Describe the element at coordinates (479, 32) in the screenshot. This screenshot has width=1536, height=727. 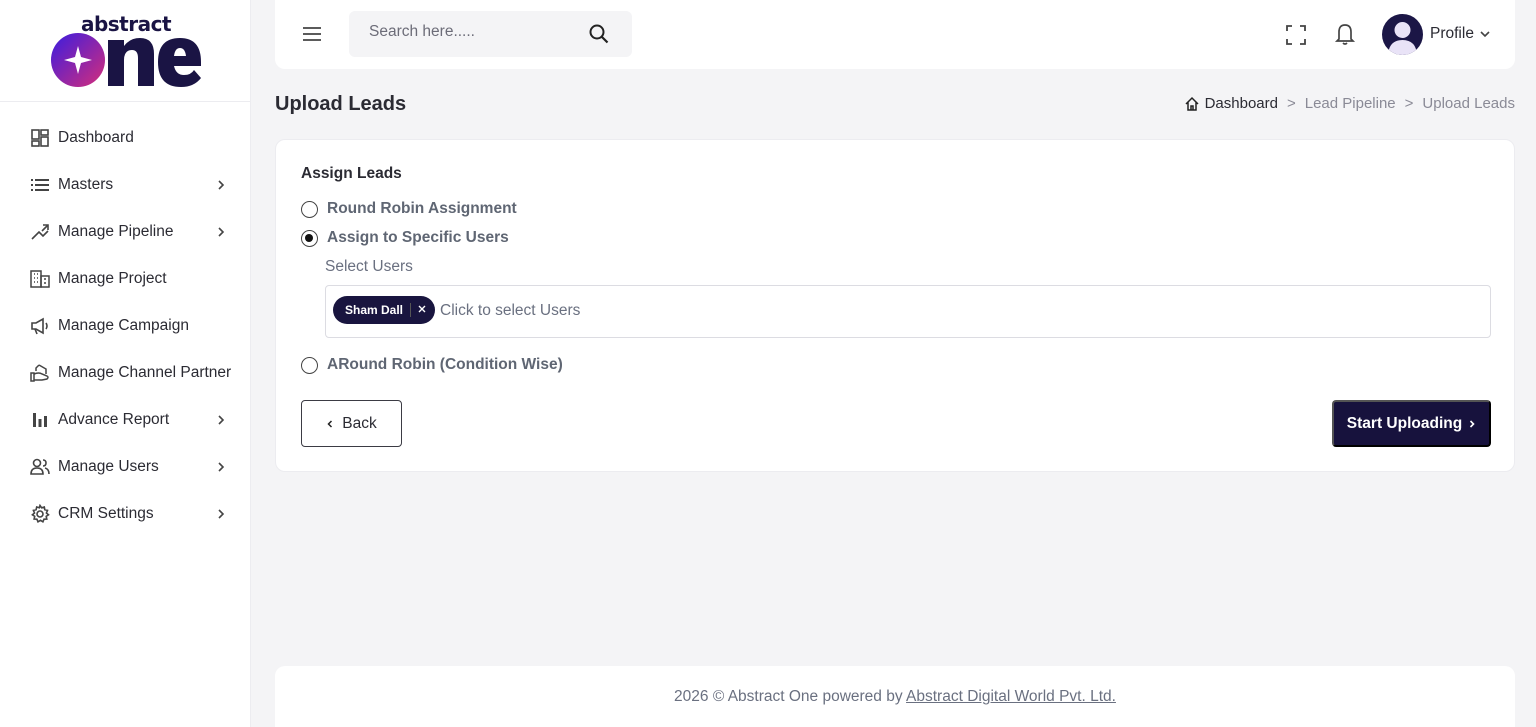
I see `search-input` at that location.